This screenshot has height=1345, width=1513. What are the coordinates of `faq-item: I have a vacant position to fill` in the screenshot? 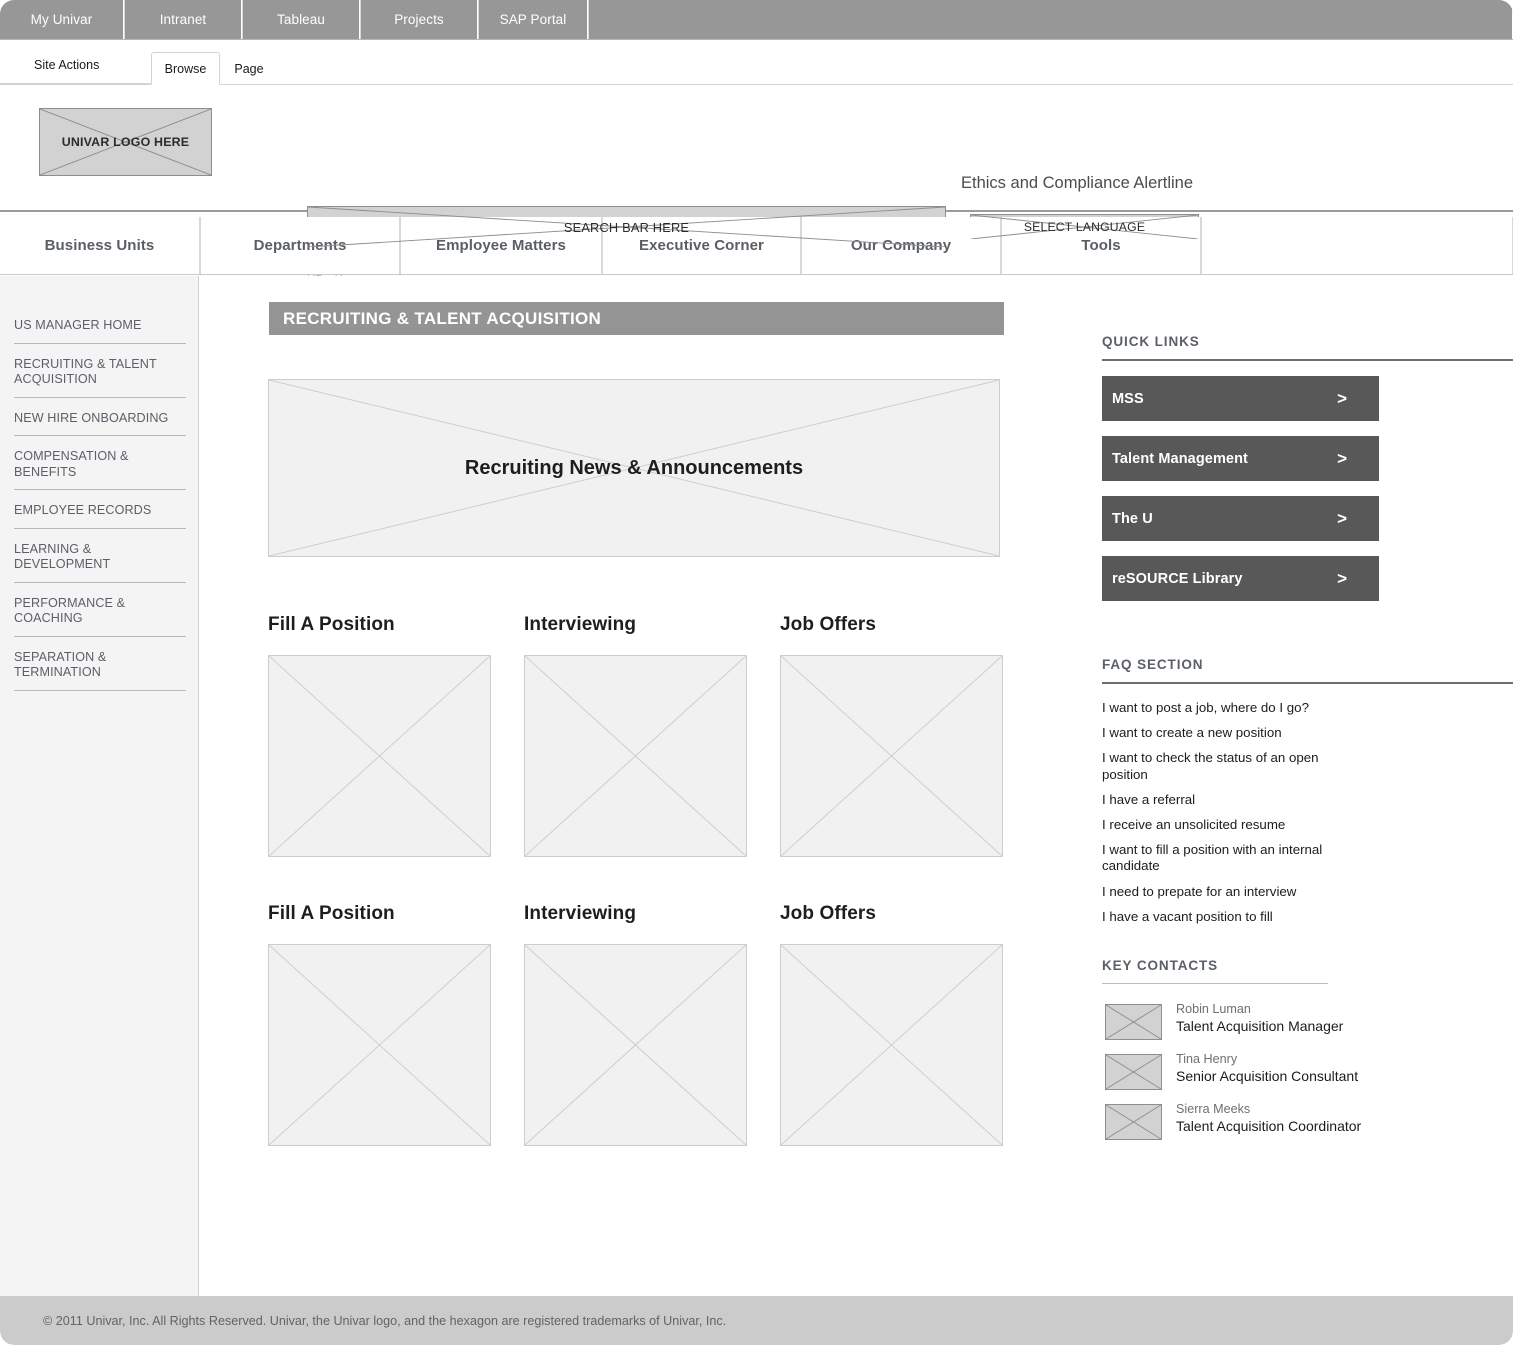 It's located at (1228, 917).